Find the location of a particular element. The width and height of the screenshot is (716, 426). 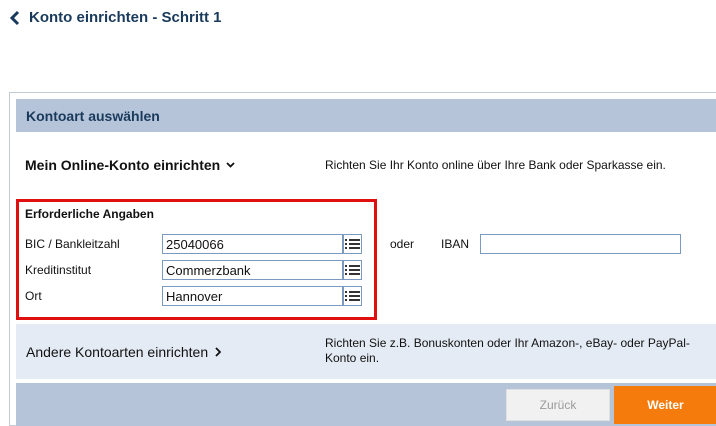

section-title: Kontoart auswählen is located at coordinates (93, 116).